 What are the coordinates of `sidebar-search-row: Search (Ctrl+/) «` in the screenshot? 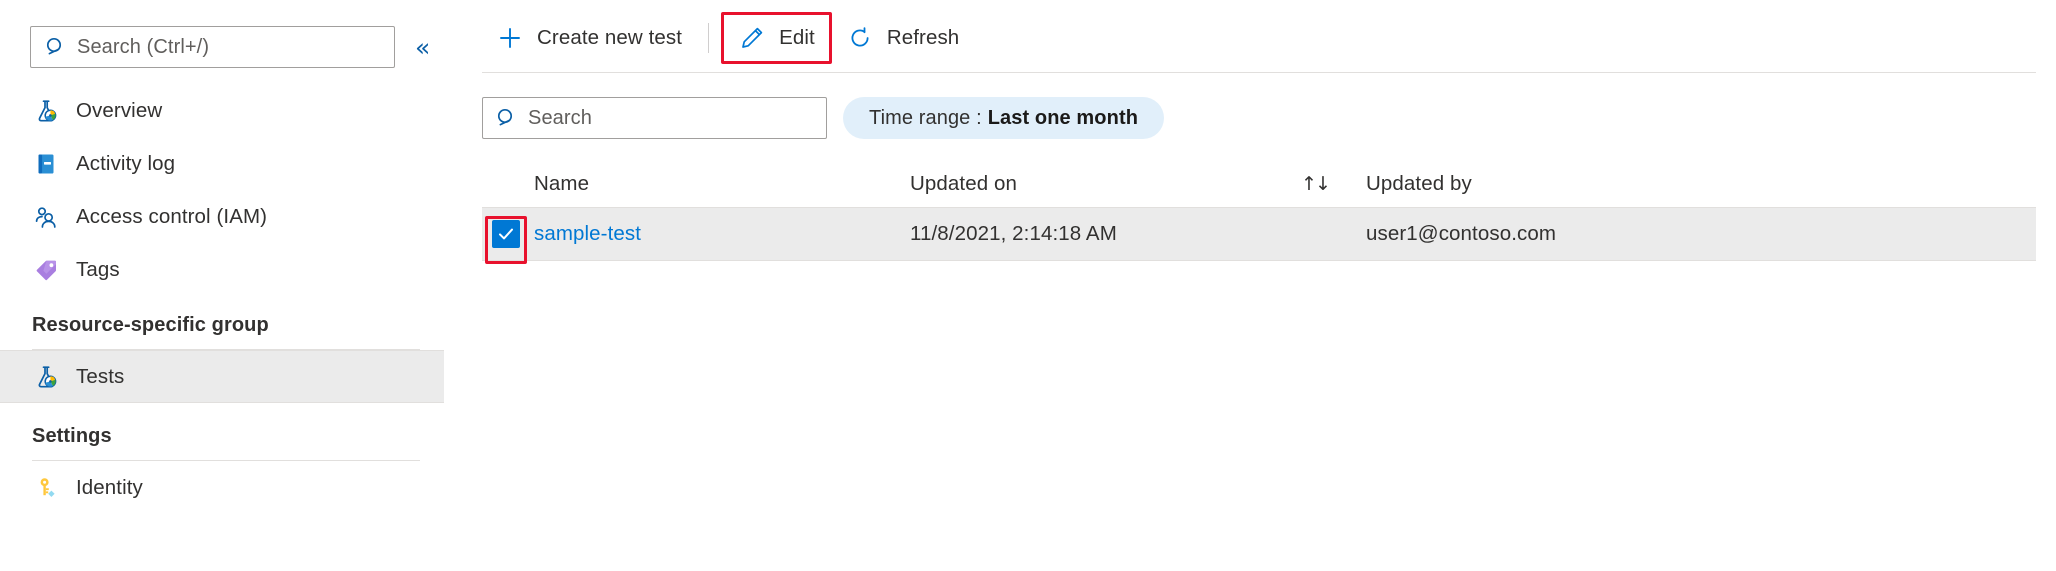 It's located at (222, 34).